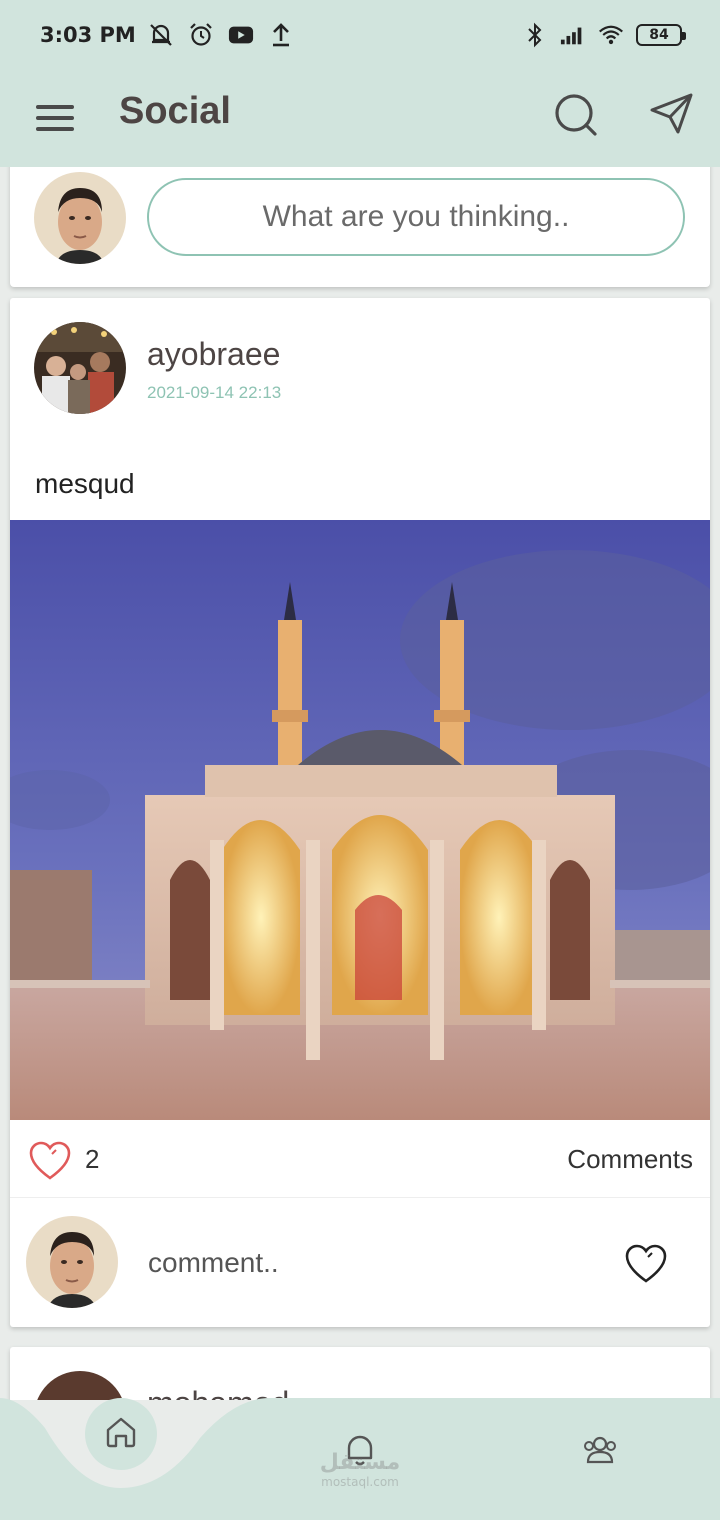 This screenshot has height=1520, width=720. Describe the element at coordinates (360, 35) in the screenshot. I see `status-bar: 3:03 PM 84` at that location.